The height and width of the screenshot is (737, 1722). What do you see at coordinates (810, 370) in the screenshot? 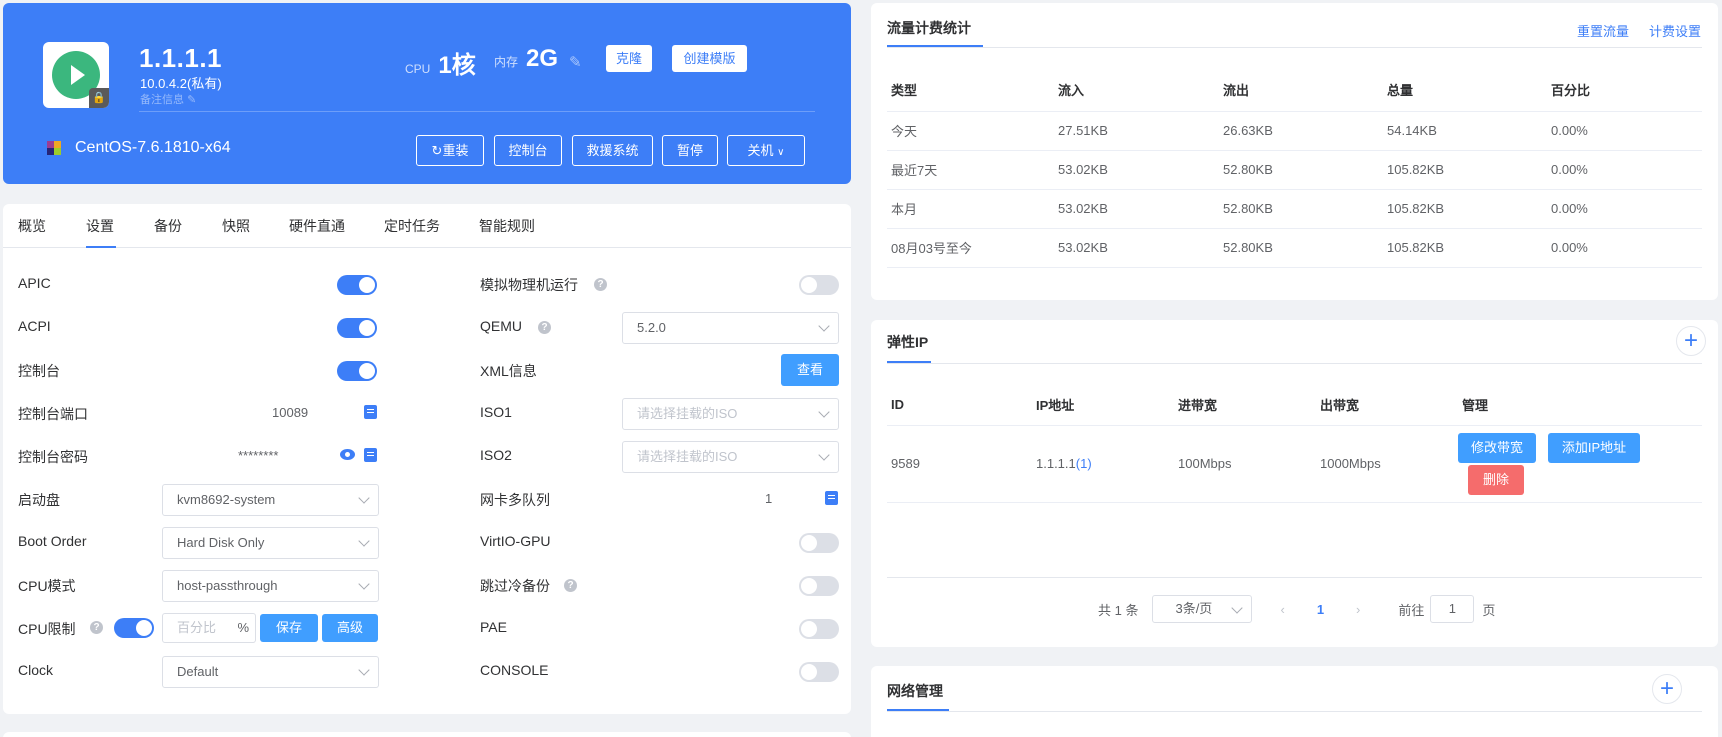
I see `view-xml-button: 查看` at bounding box center [810, 370].